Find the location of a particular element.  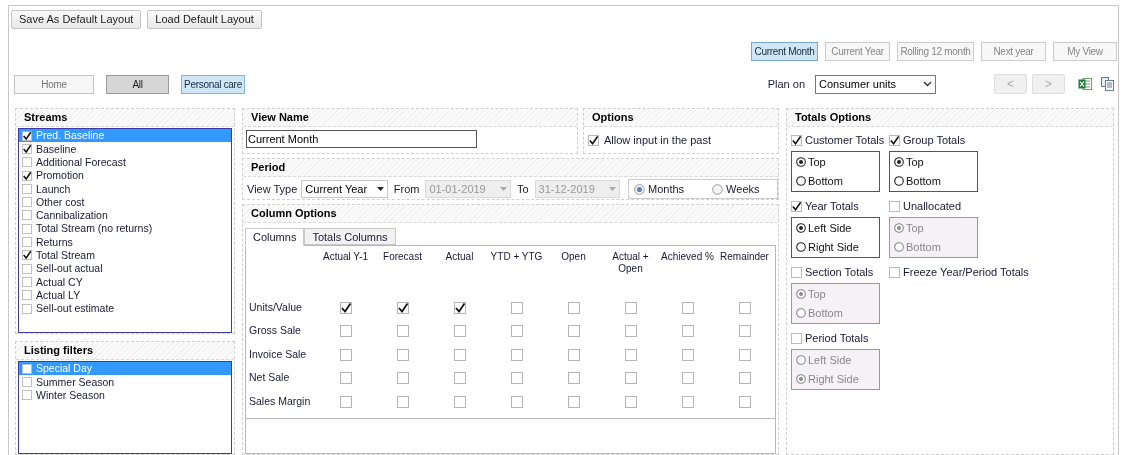

scope-button: All is located at coordinates (137, 84).